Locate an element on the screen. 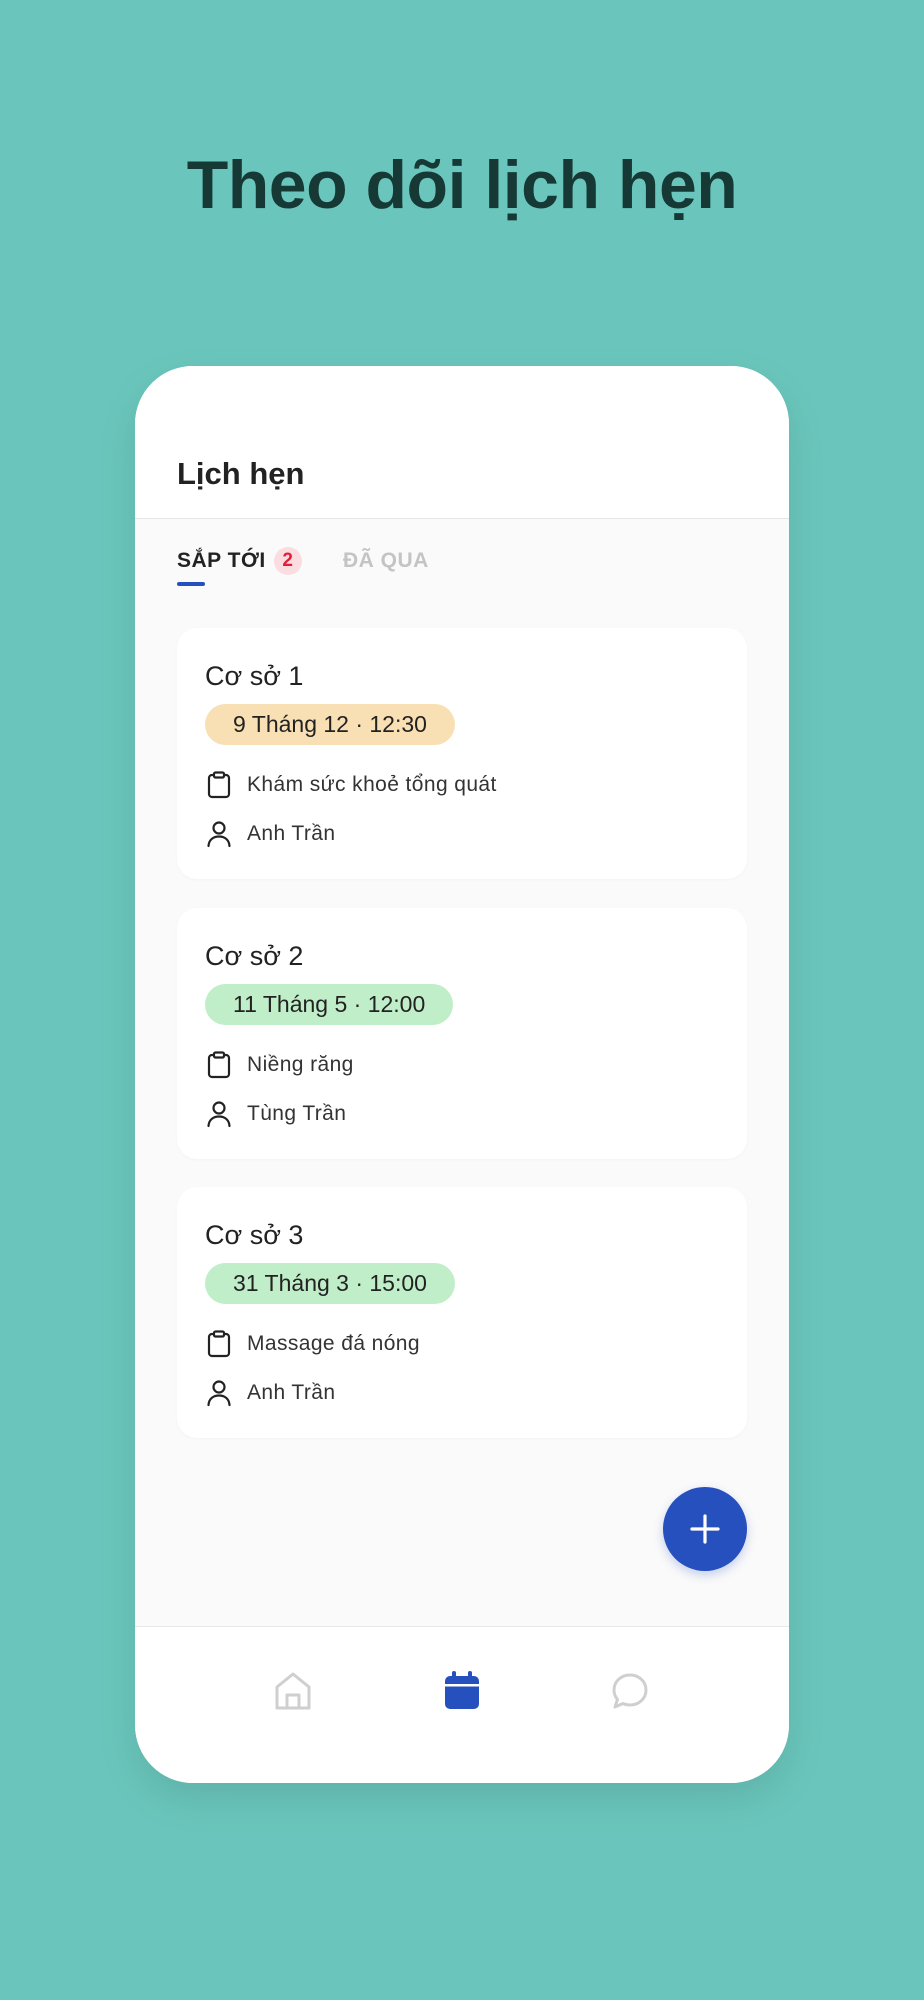 This screenshot has width=924, height=2000. appointment-service-row: Khám sức khoẻ tổng quát is located at coordinates (351, 785).